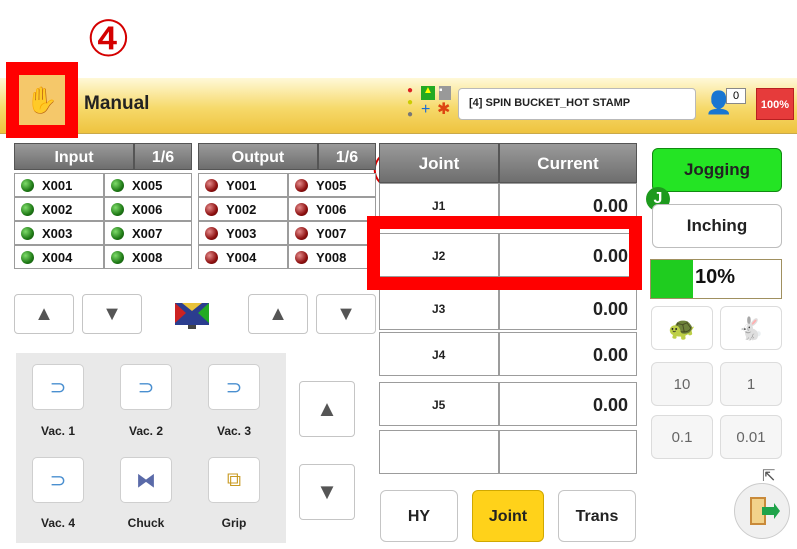 The height and width of the screenshot is (549, 797). Describe the element at coordinates (410, 90) in the screenshot. I see `alarm-icon: ●` at that location.